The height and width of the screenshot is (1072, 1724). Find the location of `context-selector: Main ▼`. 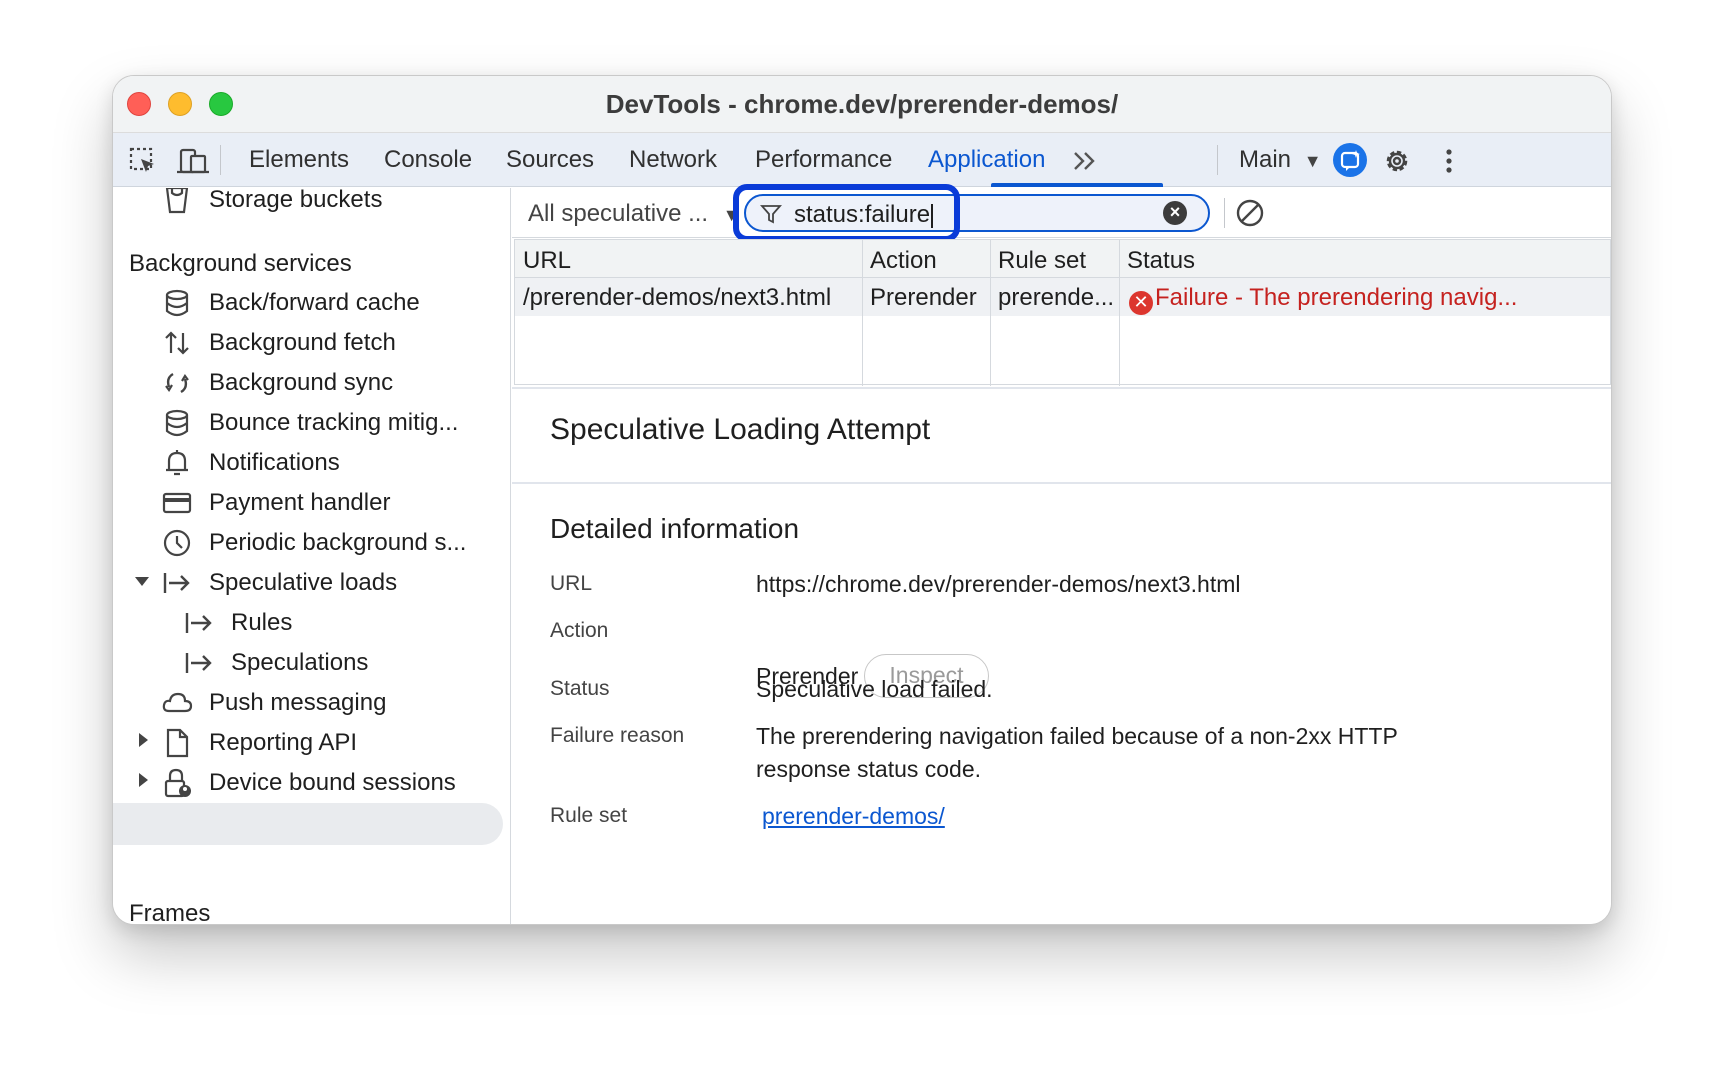

context-selector: Main ▼ is located at coordinates (1280, 160).